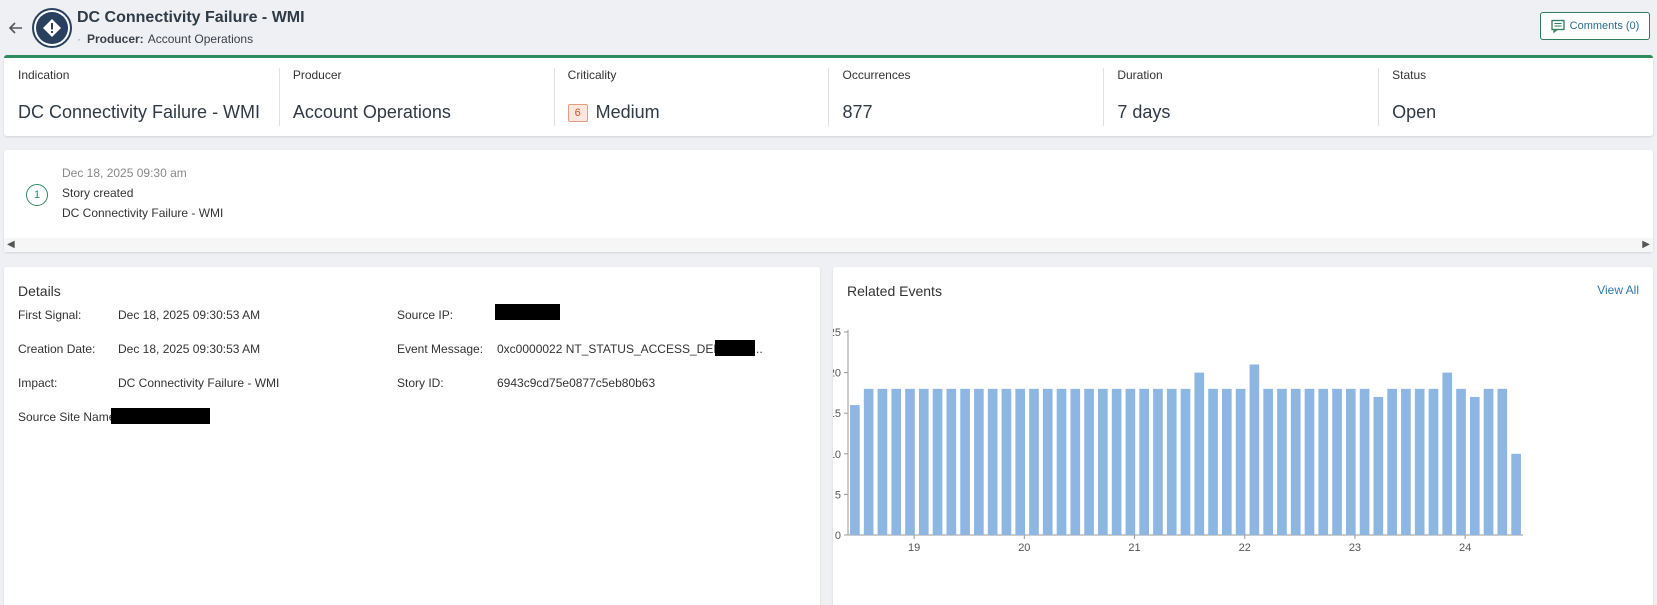 The height and width of the screenshot is (605, 1657). What do you see at coordinates (837, 374) in the screenshot?
I see `y-tick-label: 20` at bounding box center [837, 374].